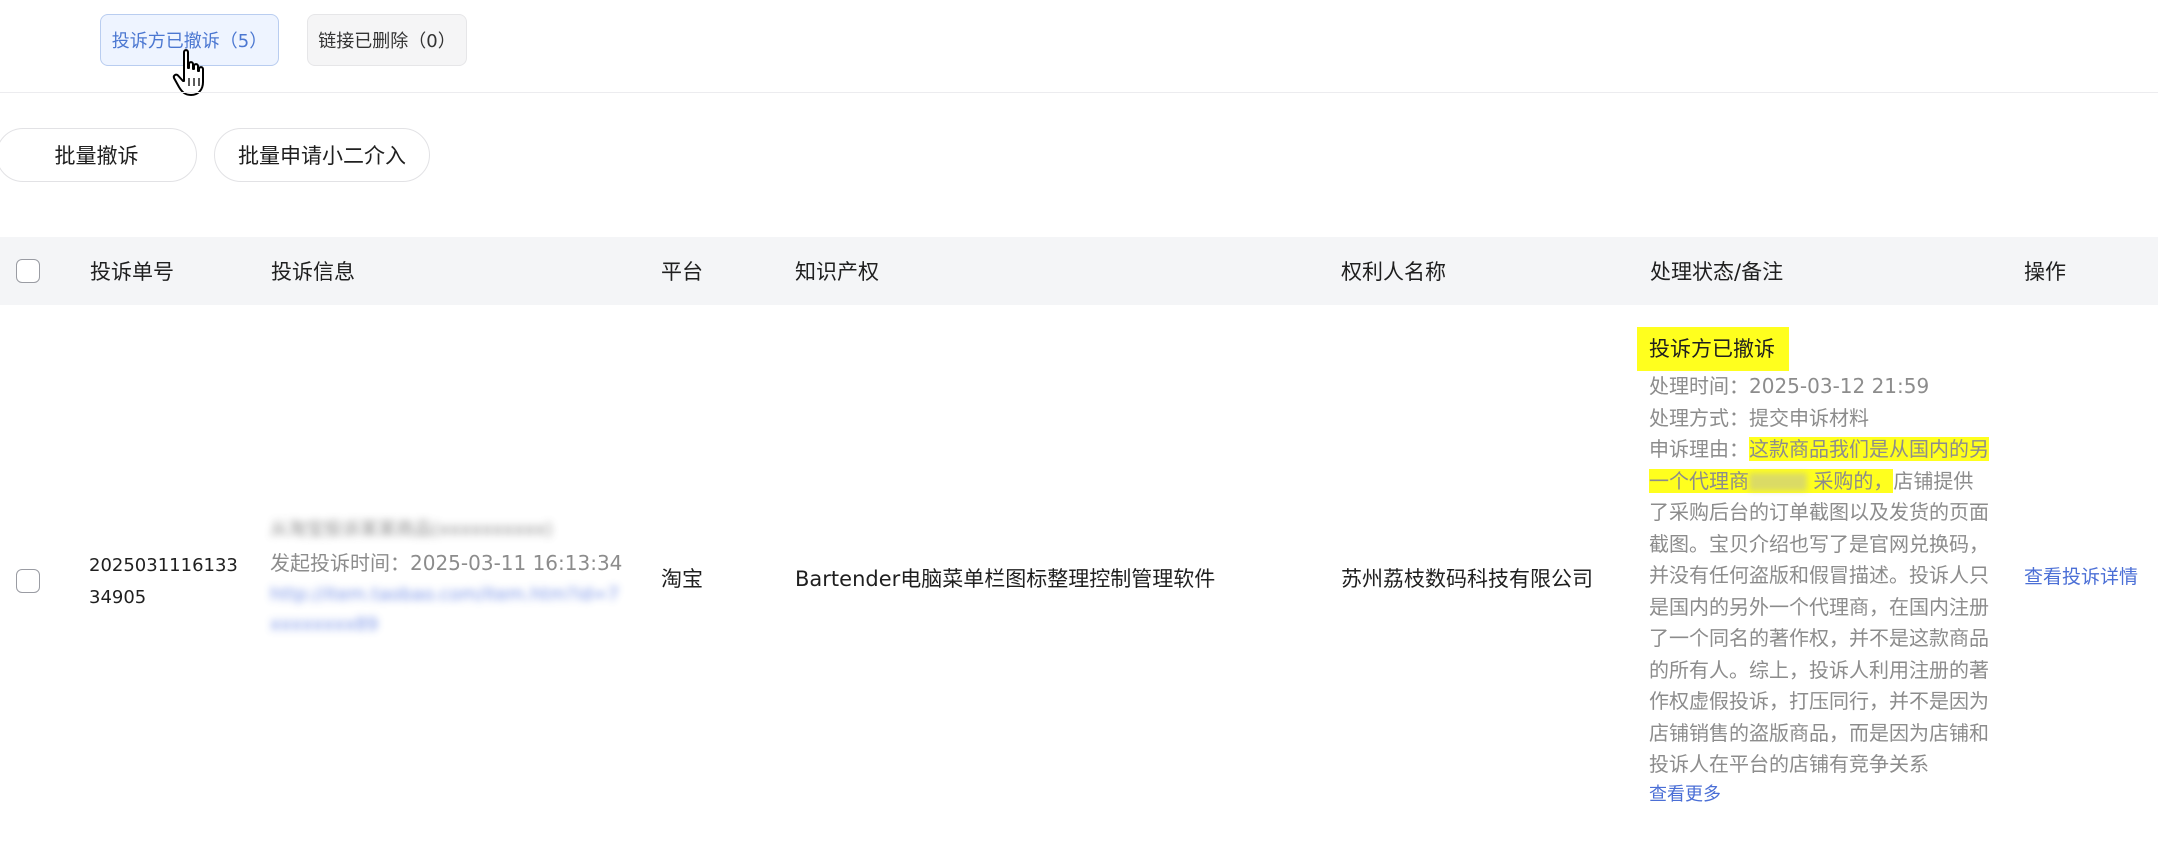 The height and width of the screenshot is (845, 2158). I want to click on filter-deleted-tab: 链接已删除（0）, so click(387, 40).